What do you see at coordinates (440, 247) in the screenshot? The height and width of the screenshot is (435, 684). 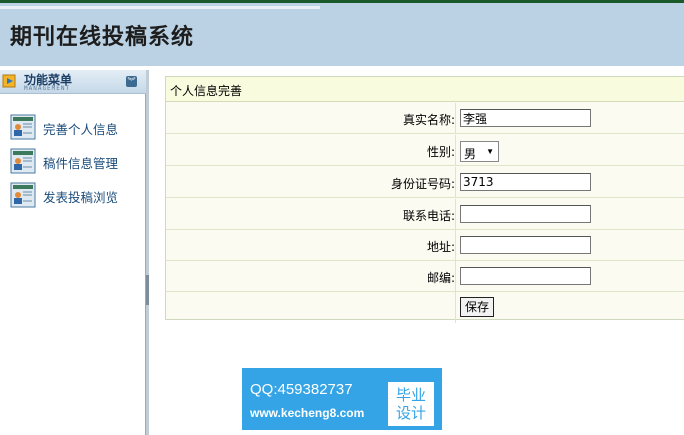 I see `address-label: 地址:` at bounding box center [440, 247].